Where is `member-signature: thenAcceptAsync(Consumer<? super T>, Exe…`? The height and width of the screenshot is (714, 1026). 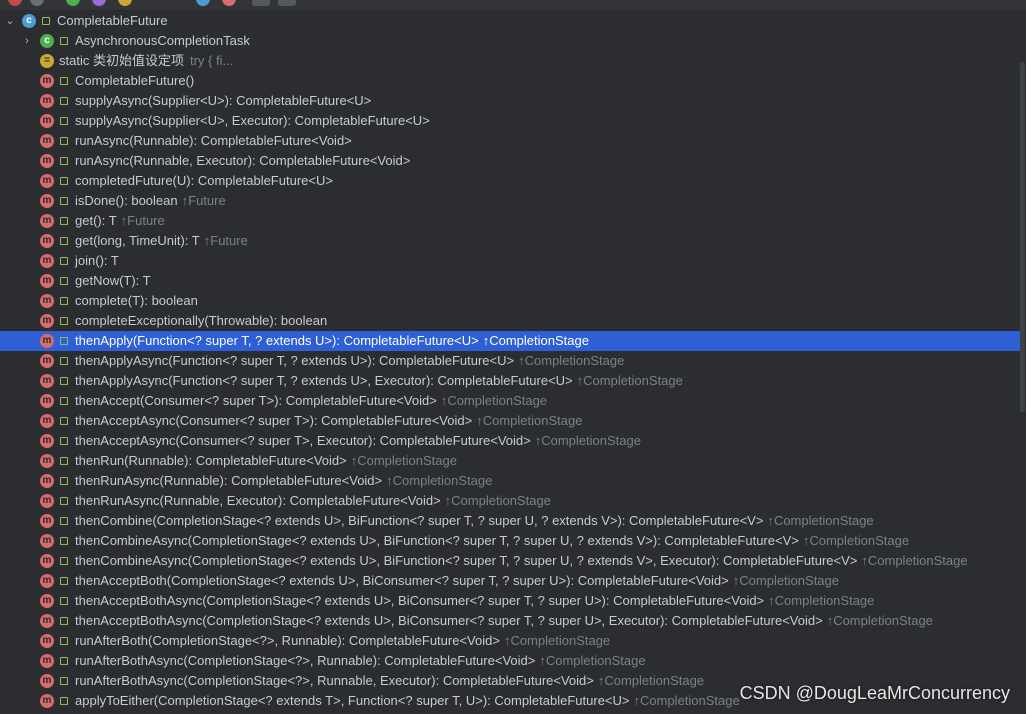 member-signature: thenAcceptAsync(Consumer<? super T>, Exe… is located at coordinates (303, 440).